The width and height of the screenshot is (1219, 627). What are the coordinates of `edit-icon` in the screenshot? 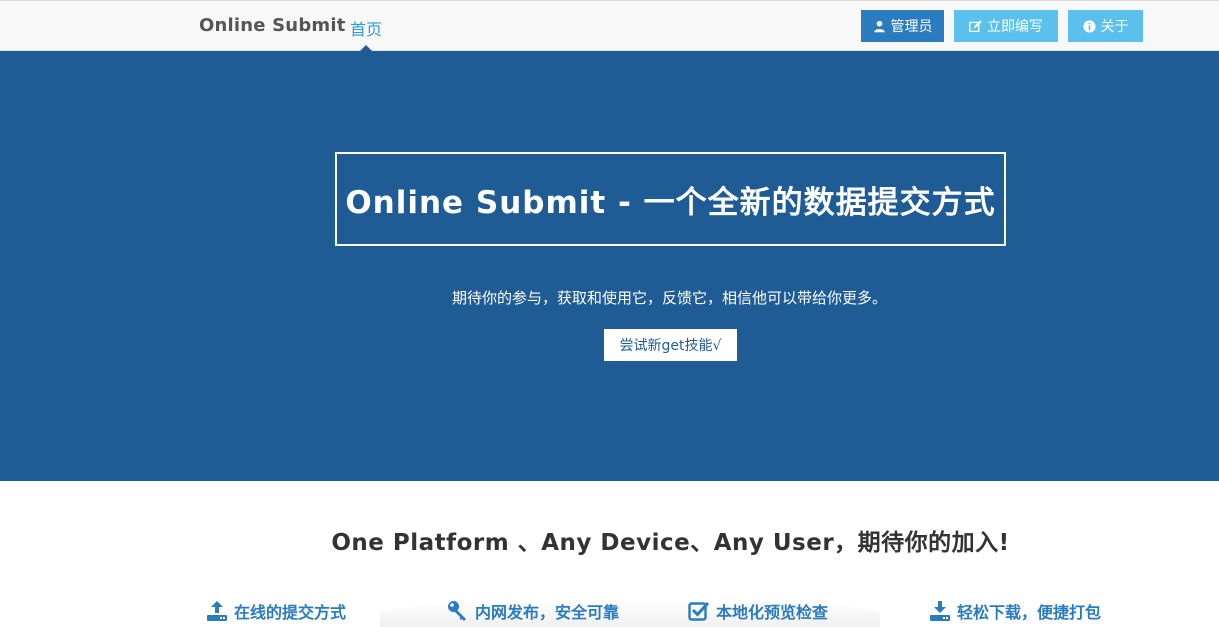 It's located at (975, 25).